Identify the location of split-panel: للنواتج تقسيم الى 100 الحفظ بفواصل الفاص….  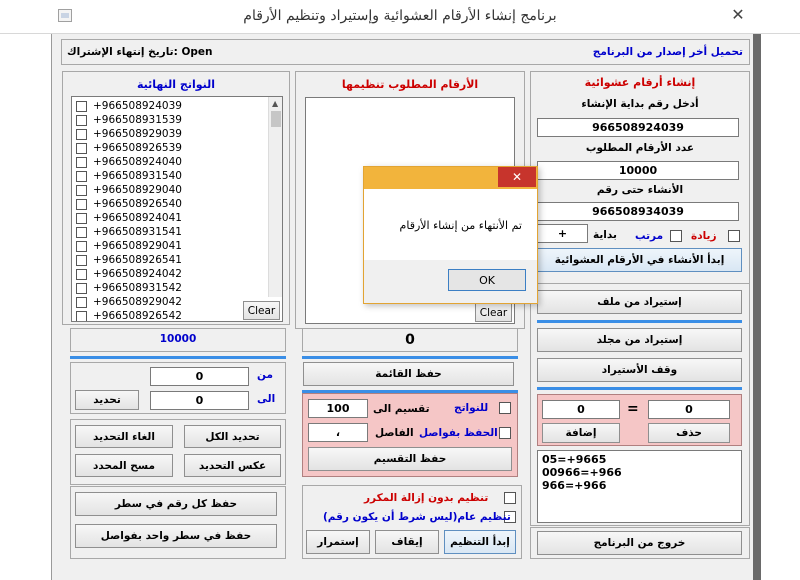
(410, 435).